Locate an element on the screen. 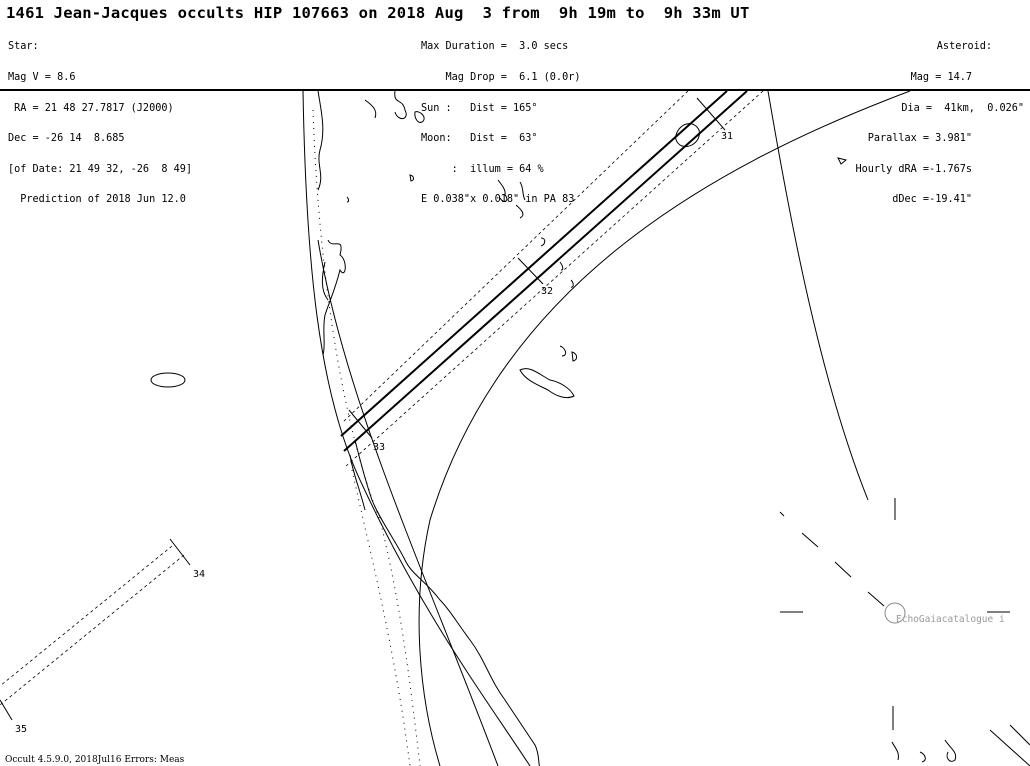  star-line: Mag V = 8.6 is located at coordinates (42, 77).